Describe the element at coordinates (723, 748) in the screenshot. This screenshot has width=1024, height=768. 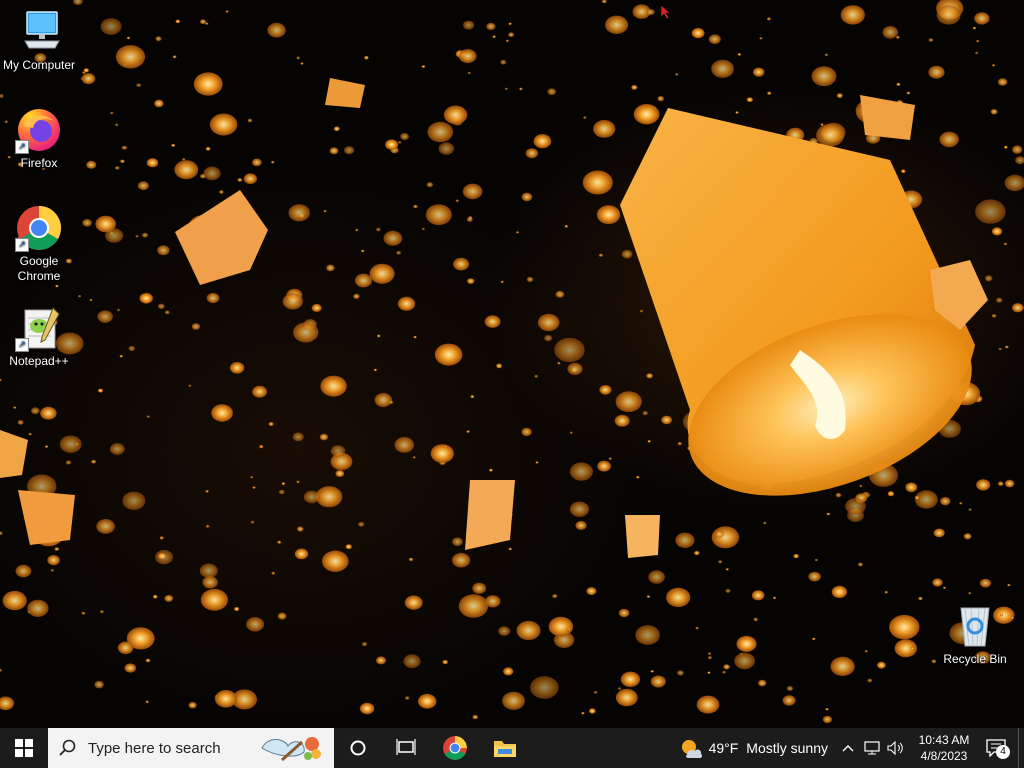
I see `weather-temperature: 49°F` at that location.